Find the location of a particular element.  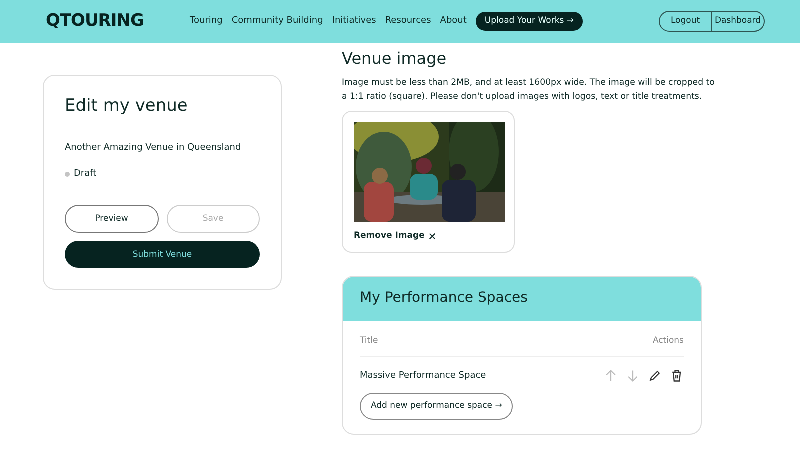

venue-name: Another Amazing Venue in Queensland is located at coordinates (153, 149).